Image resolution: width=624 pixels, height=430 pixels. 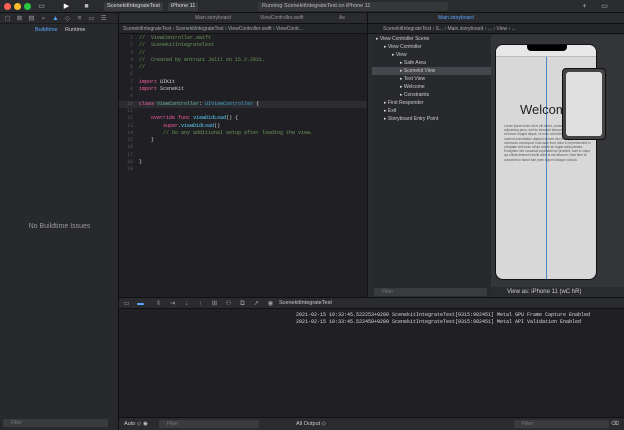 I want to click on env-override-icon: ⧉, so click(x=242, y=303).